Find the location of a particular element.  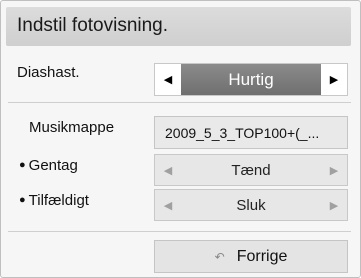

shuffle-label-text: Tilfældigt is located at coordinates (58, 200).